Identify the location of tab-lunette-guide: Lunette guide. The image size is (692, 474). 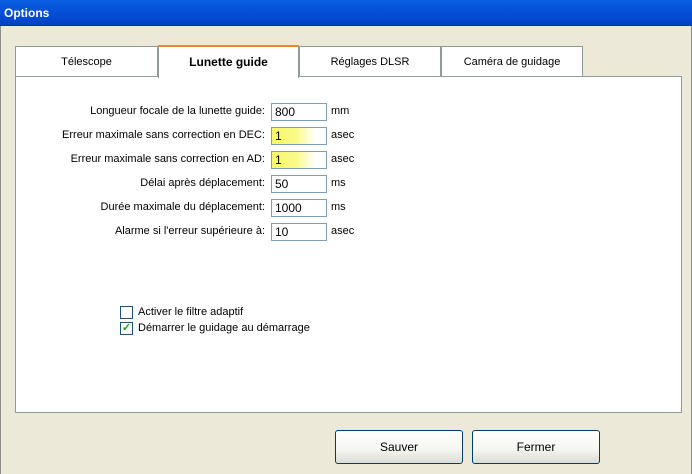
(228, 61).